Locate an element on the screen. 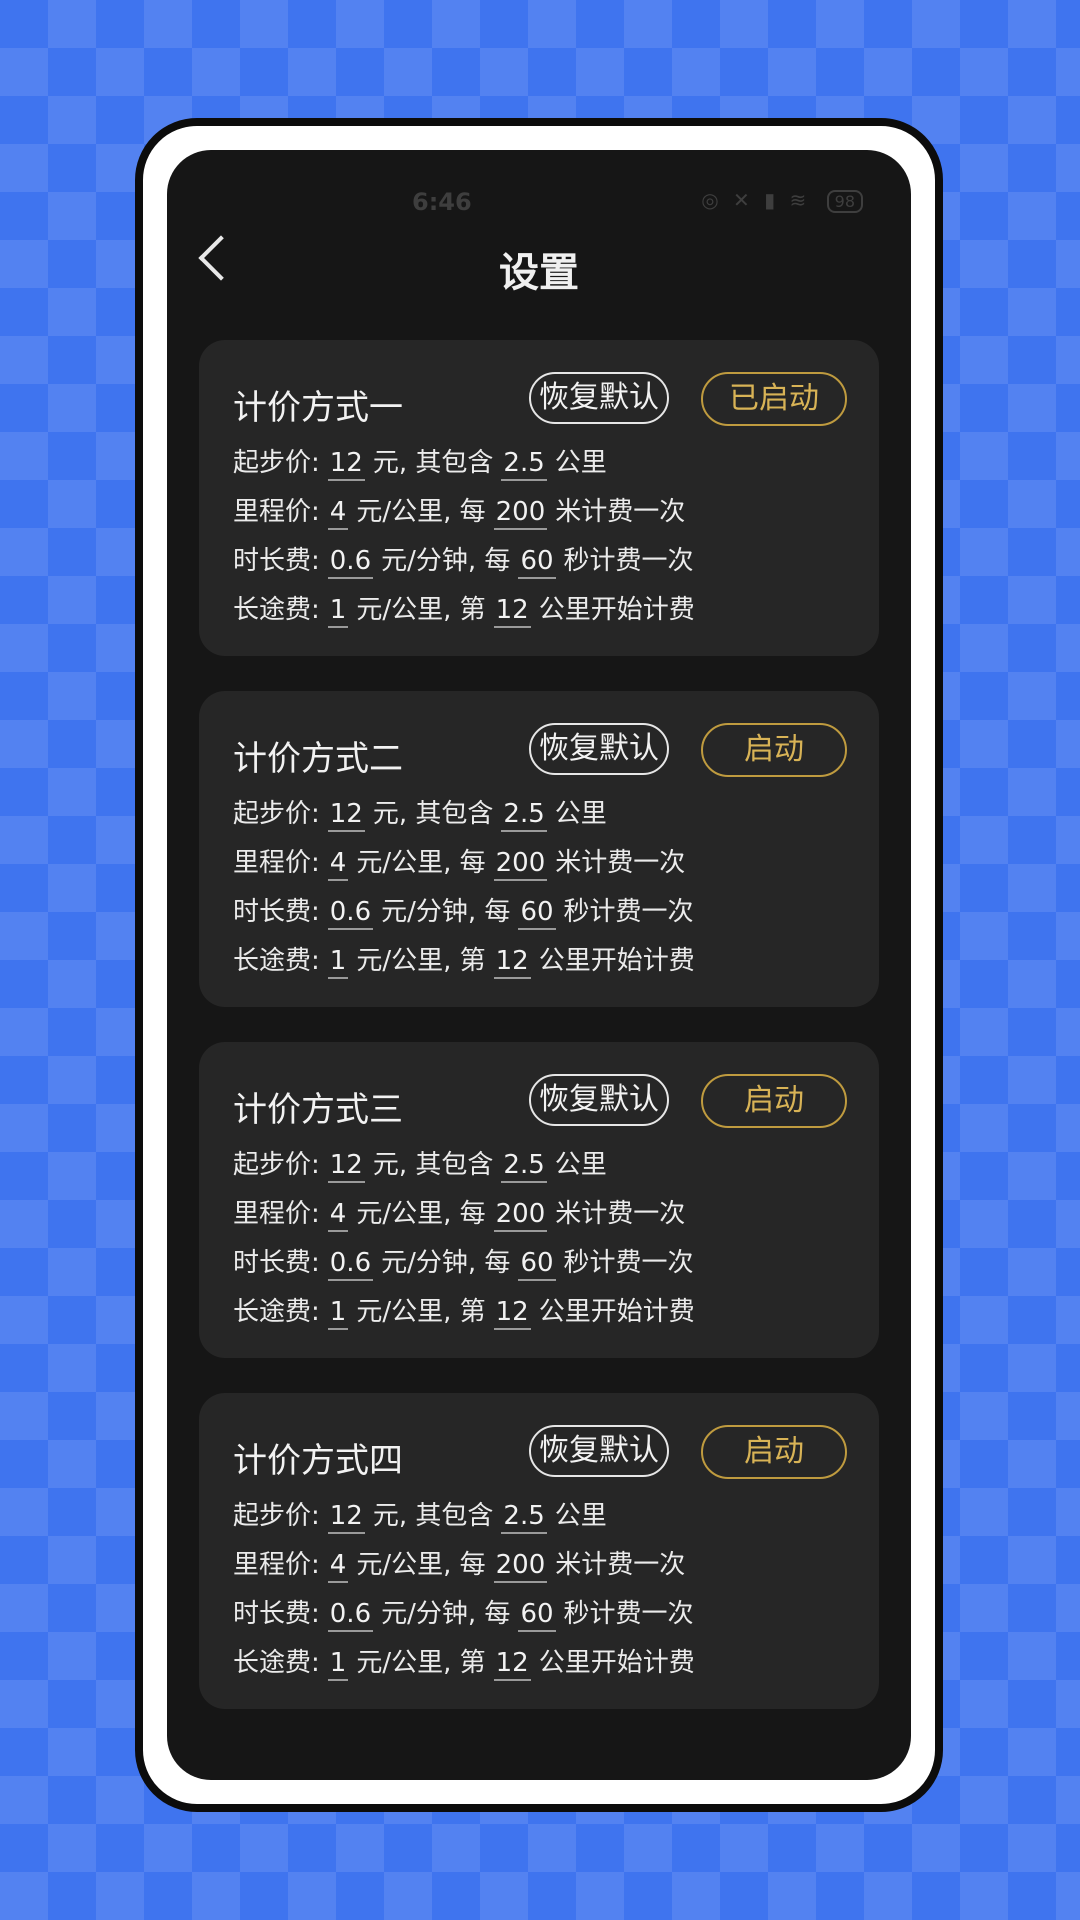  activate-button: 已启动 is located at coordinates (774, 399).